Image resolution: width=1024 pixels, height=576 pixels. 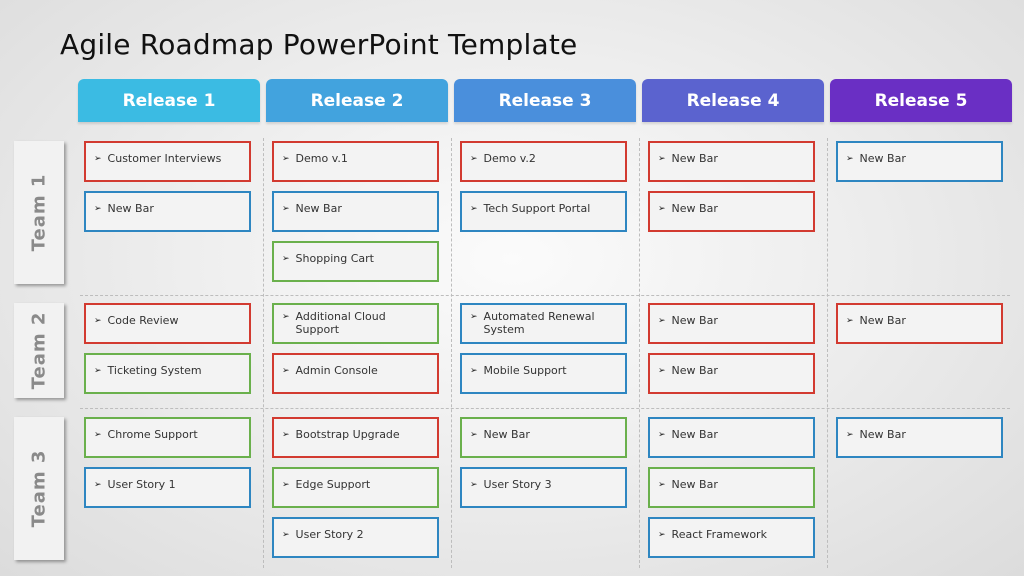 I want to click on release-header-4: Release 4, so click(x=733, y=100).